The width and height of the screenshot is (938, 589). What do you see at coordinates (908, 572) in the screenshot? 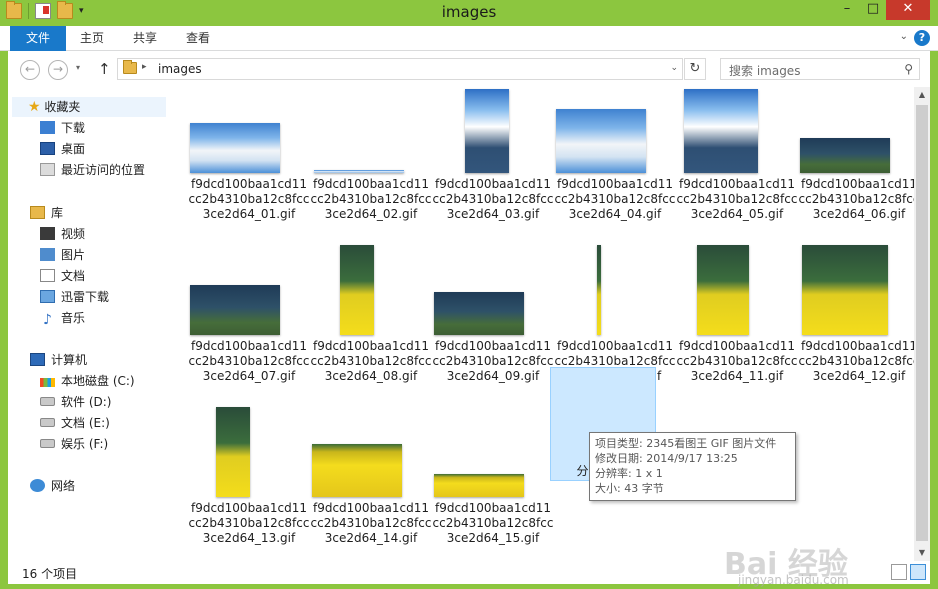
I see `view-switcher` at bounding box center [908, 572].